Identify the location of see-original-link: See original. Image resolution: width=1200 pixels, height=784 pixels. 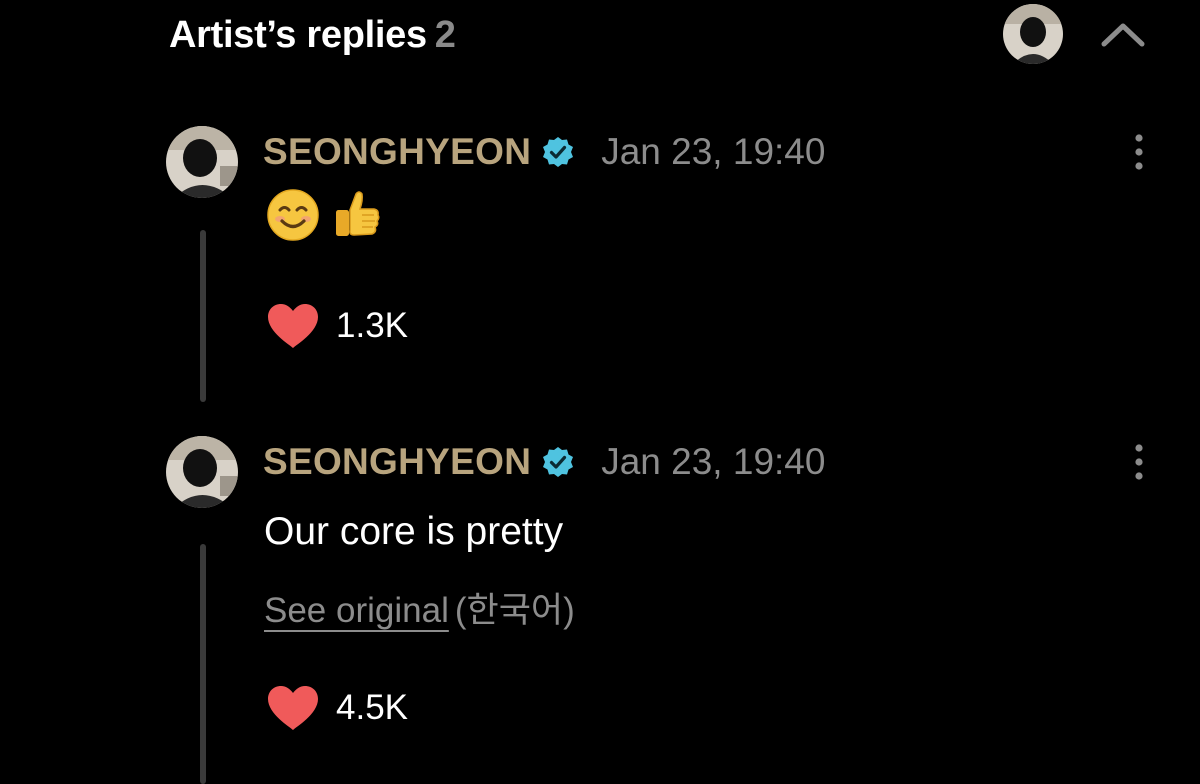
(356, 610).